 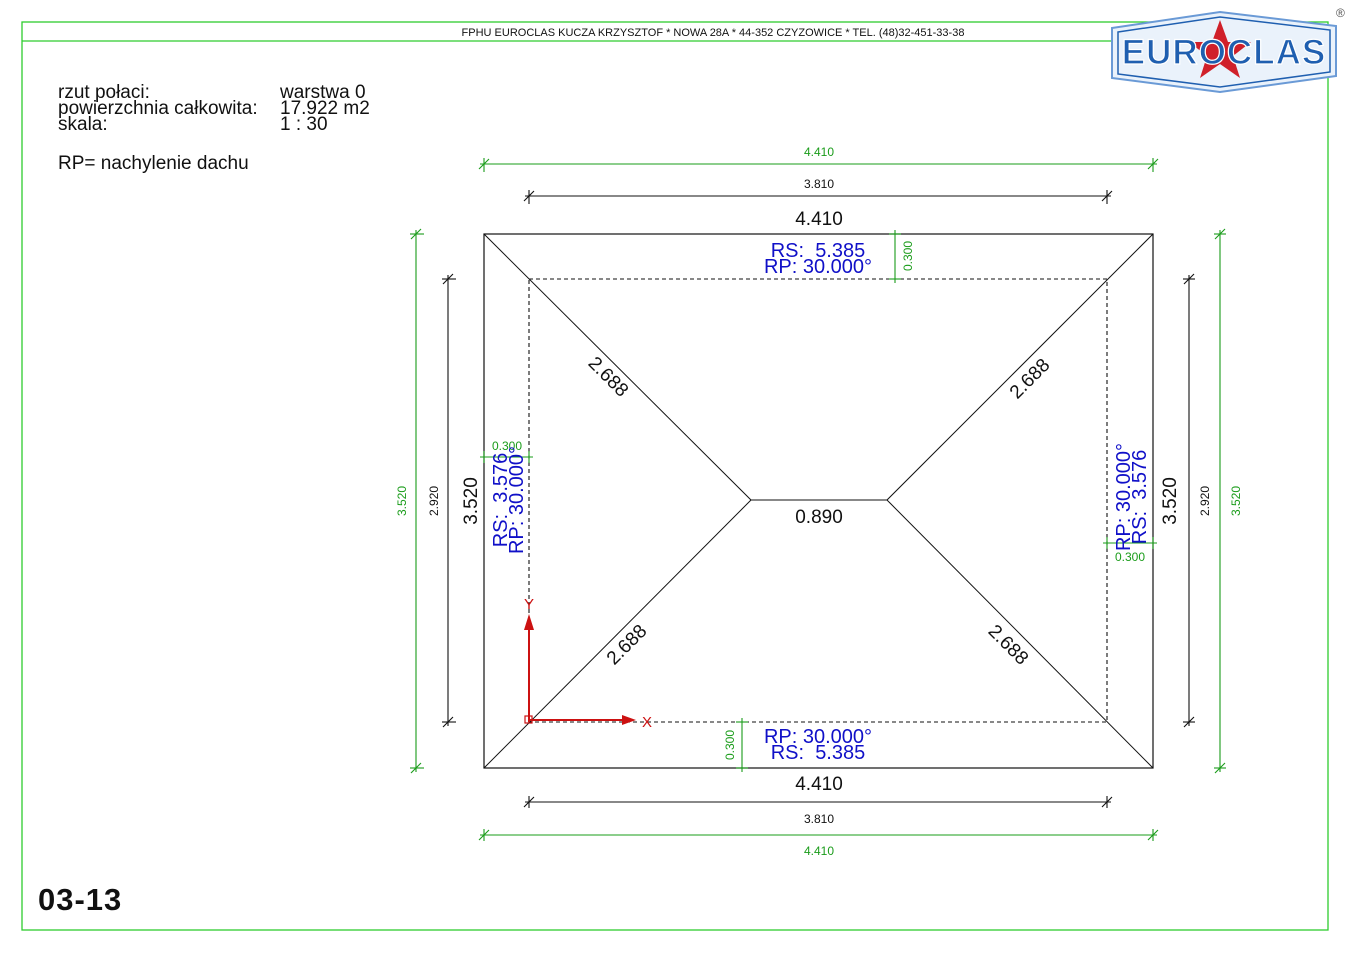 I want to click on face-left-rp: RP: 30.000°, so click(x=517, y=500).